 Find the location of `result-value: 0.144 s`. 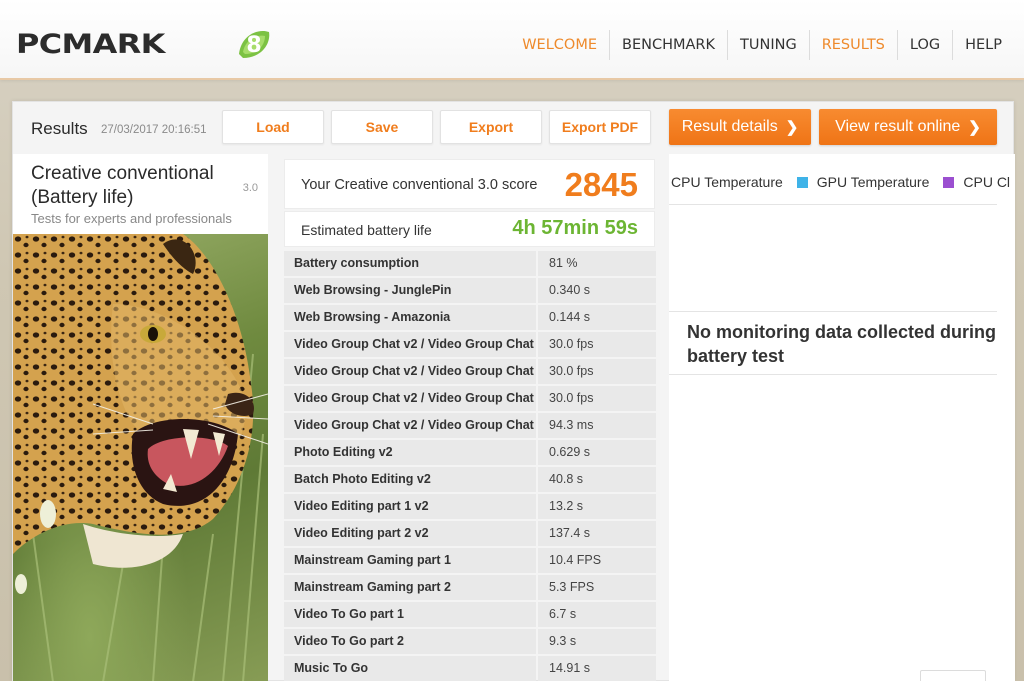

result-value: 0.144 s is located at coordinates (597, 317).